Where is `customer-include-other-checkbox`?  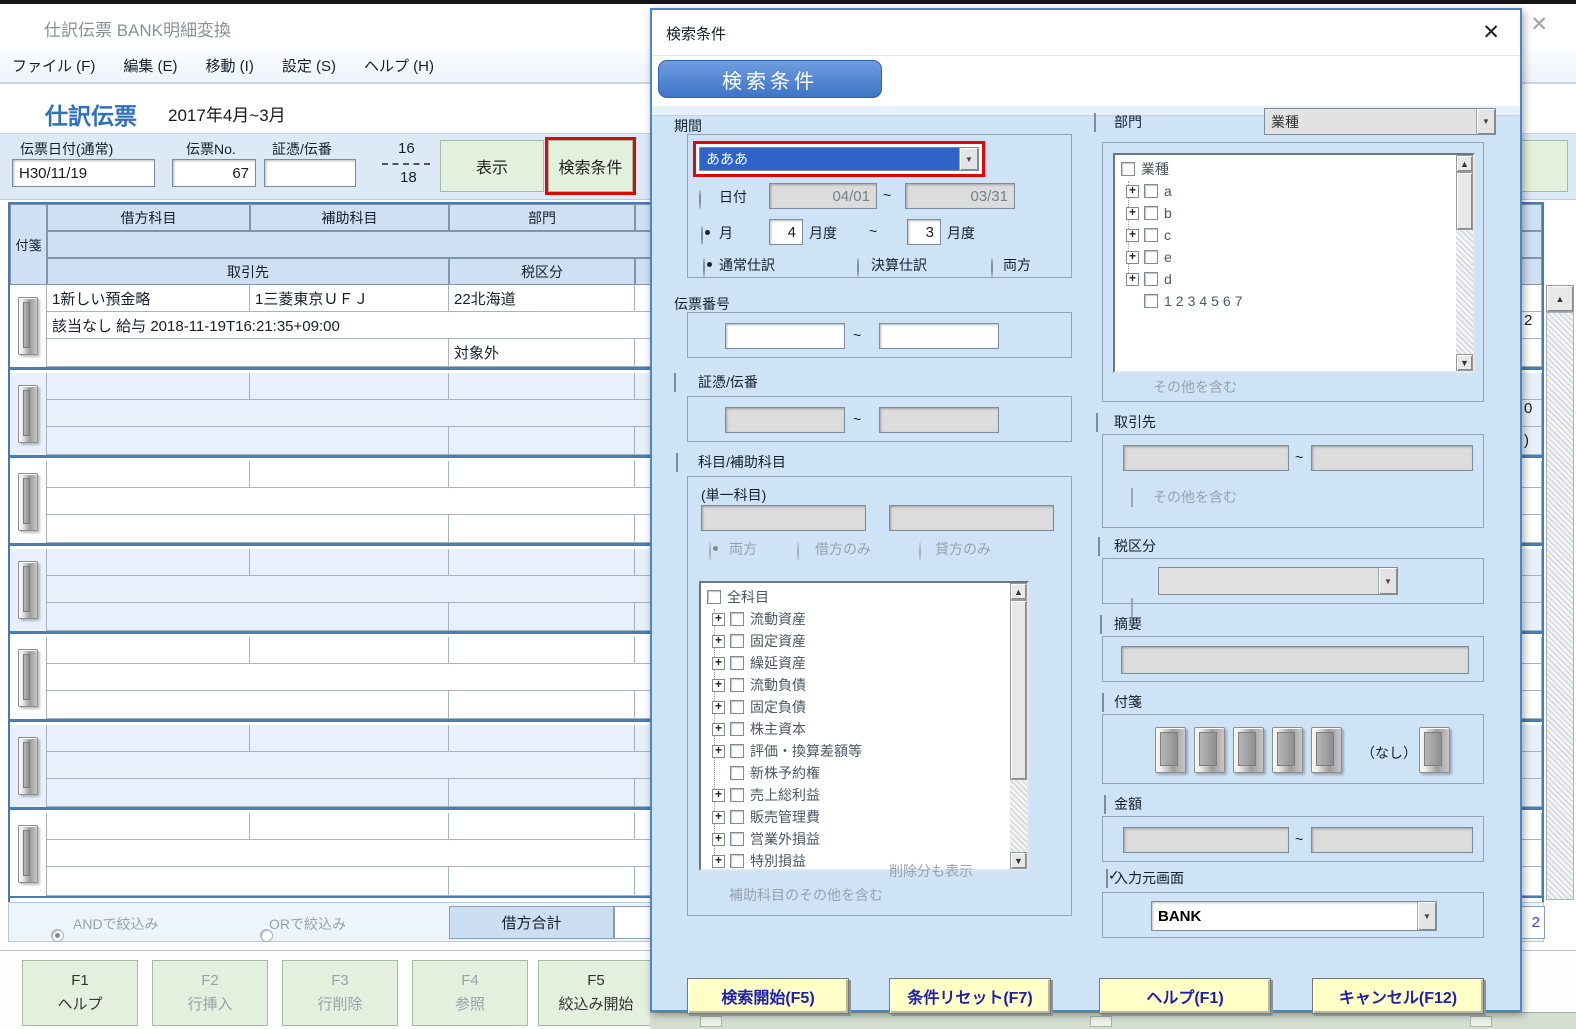
customer-include-other-checkbox is located at coordinates (1132, 497).